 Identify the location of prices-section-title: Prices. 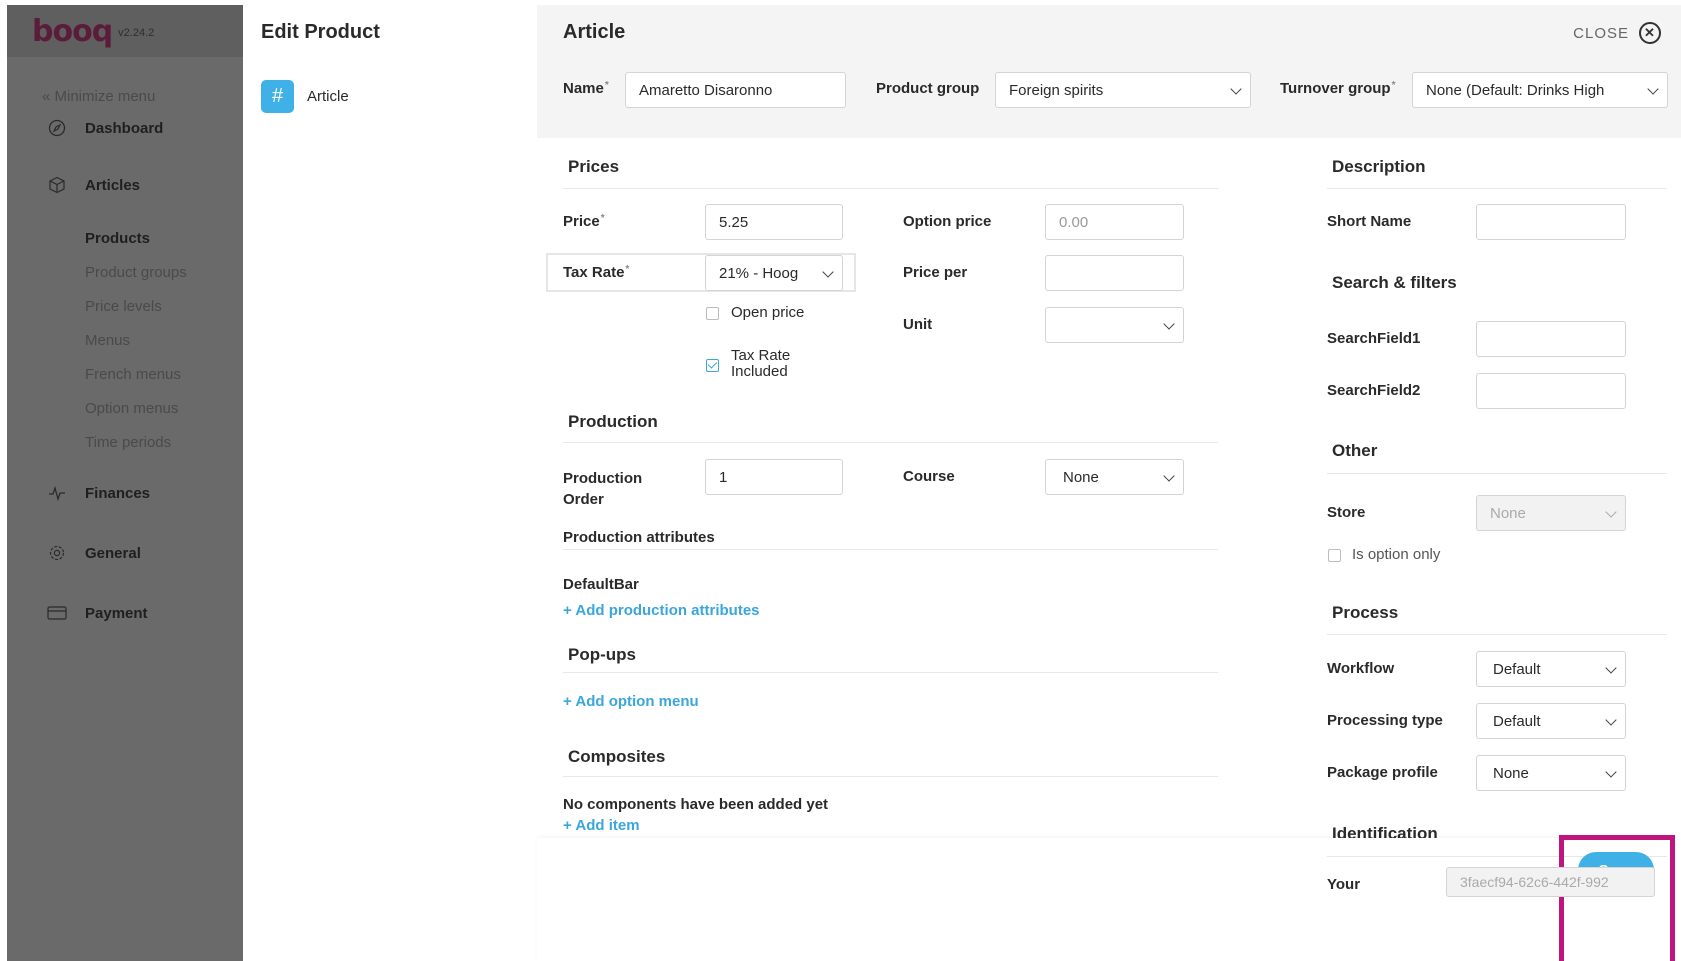
(594, 166).